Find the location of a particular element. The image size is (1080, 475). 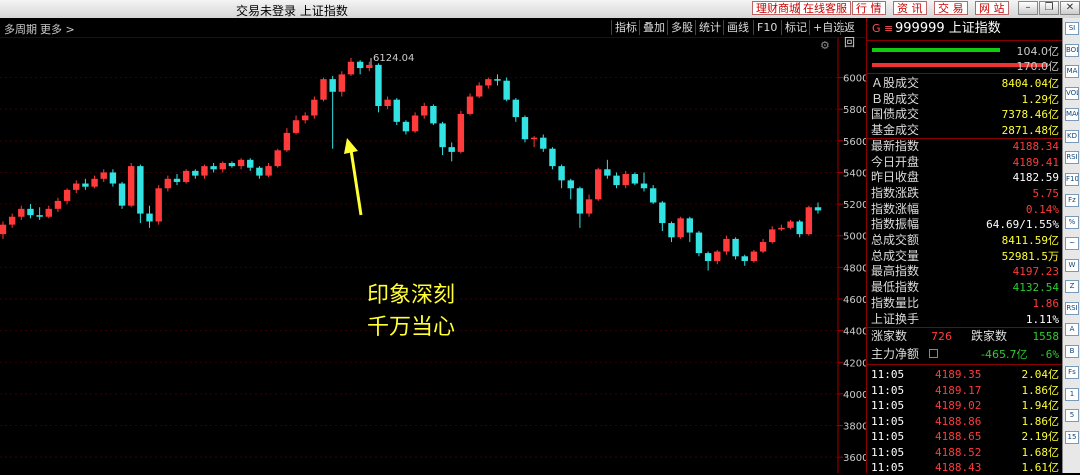

tool-icon: VOL is located at coordinates (1072, 93).